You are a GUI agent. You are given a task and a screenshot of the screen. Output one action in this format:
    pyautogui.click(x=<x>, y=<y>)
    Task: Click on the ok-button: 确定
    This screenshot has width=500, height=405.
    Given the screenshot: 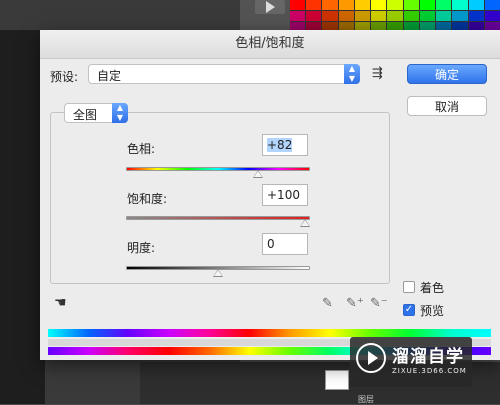 What is the action you would take?
    pyautogui.click(x=447, y=74)
    